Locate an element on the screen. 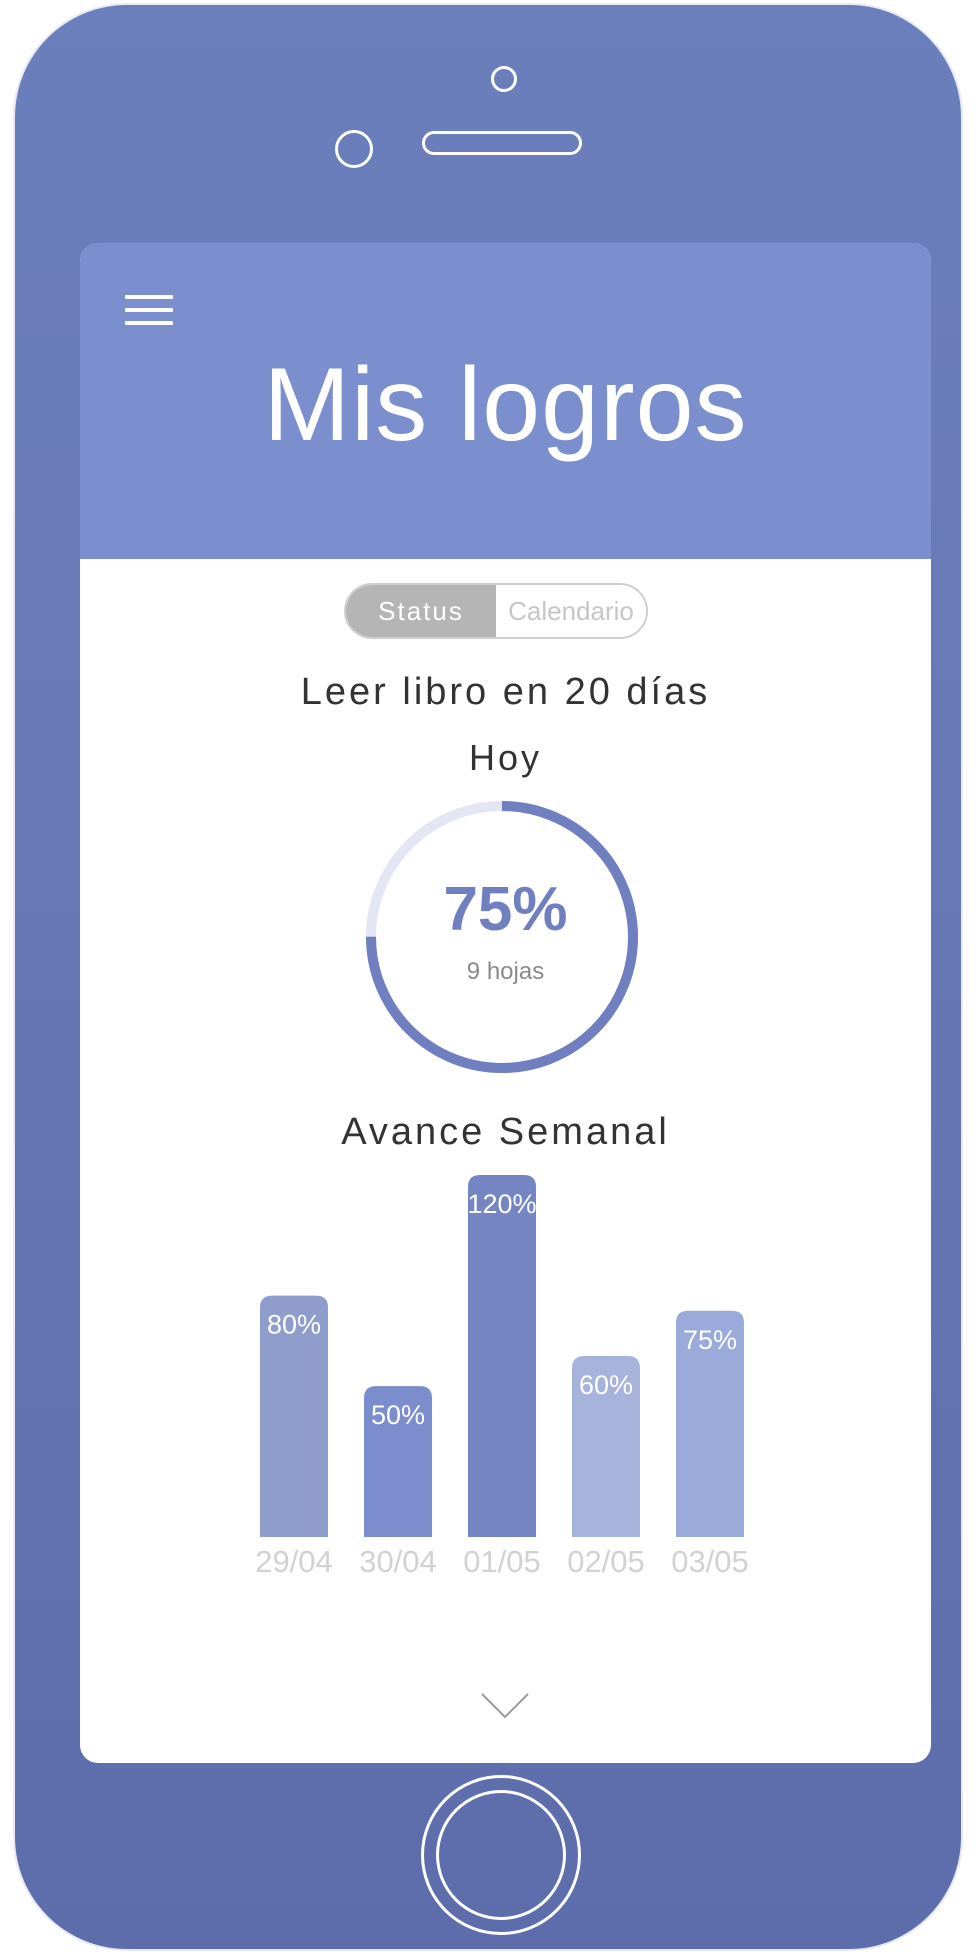  home-button is located at coordinates (501, 1855).